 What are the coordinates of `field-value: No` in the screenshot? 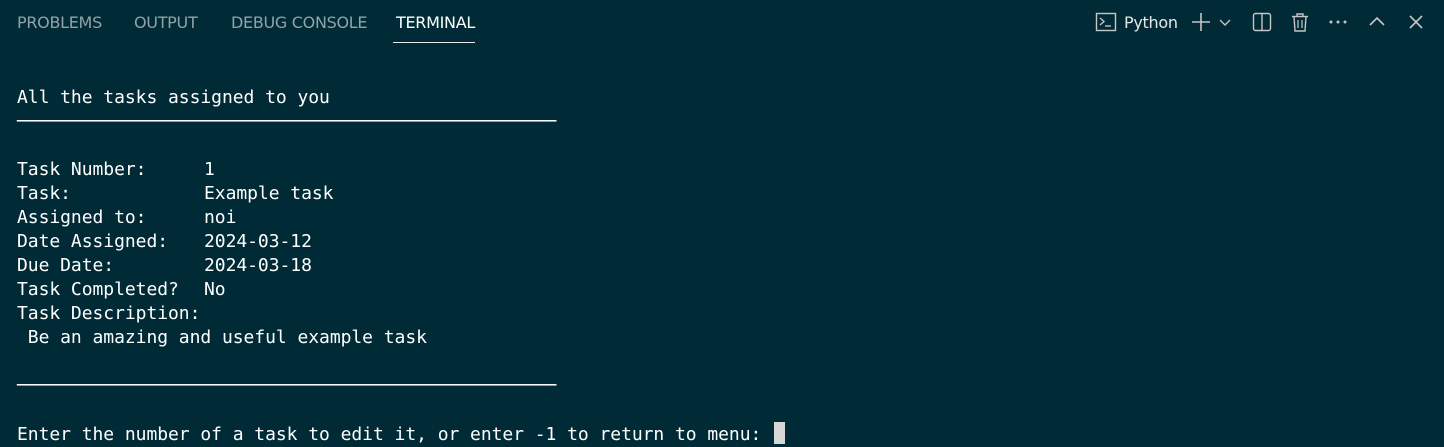 It's located at (215, 289).